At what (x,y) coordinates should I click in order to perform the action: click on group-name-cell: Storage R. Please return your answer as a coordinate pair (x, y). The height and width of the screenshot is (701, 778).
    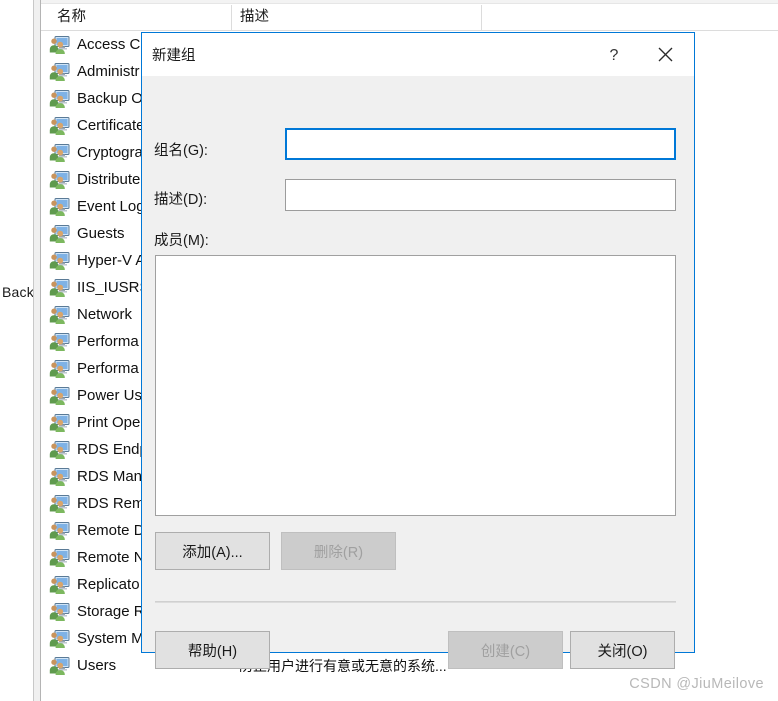
    Looking at the image, I should click on (111, 611).